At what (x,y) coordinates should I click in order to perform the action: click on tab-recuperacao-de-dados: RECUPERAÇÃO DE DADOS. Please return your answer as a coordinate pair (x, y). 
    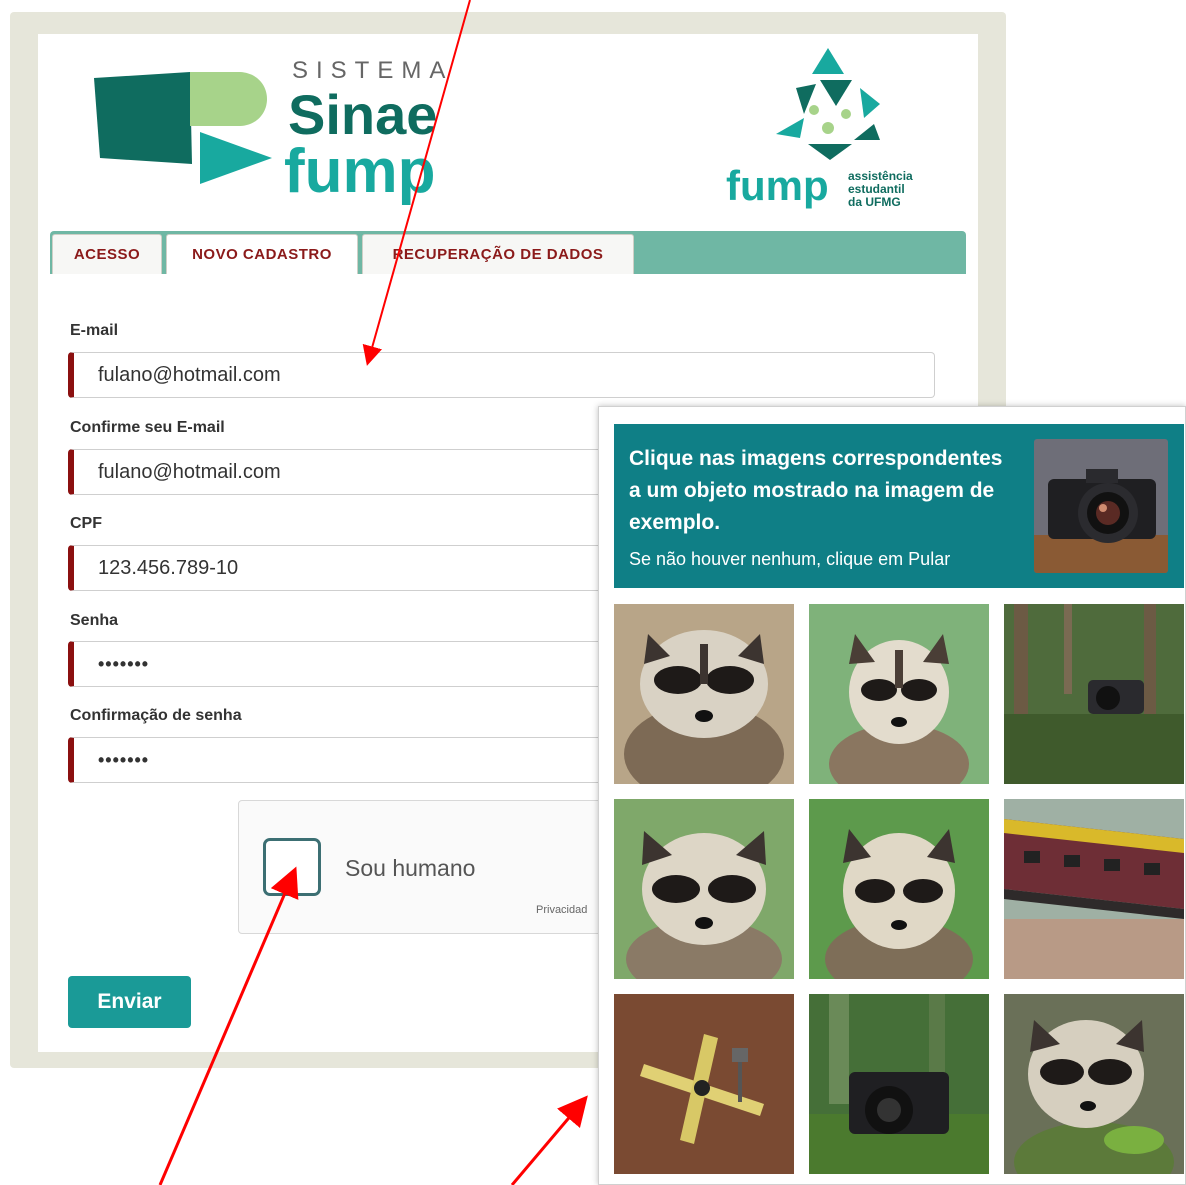
    Looking at the image, I should click on (498, 254).